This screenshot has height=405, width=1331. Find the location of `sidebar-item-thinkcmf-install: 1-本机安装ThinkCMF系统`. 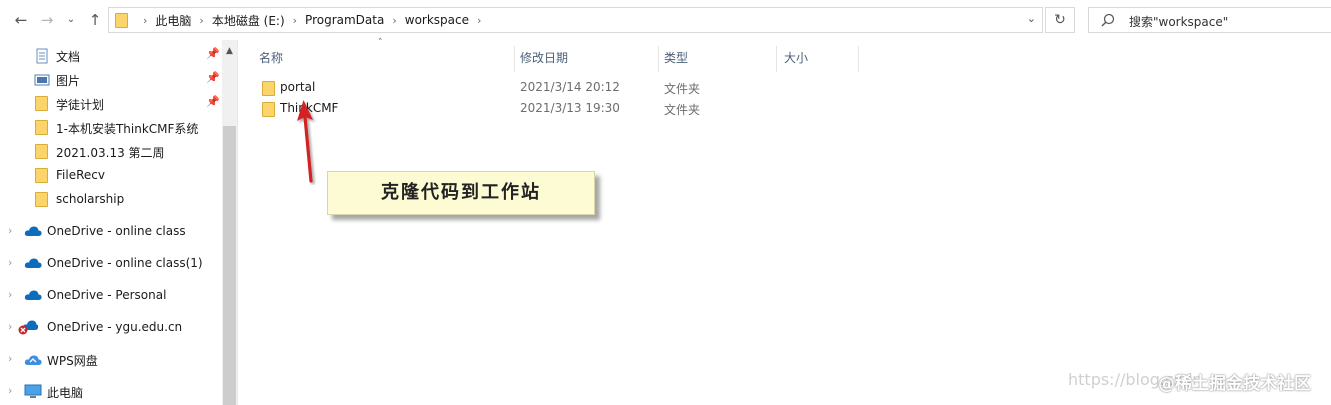

sidebar-item-thinkcmf-install: 1-本机安装ThinkCMF系统 is located at coordinates (111, 128).